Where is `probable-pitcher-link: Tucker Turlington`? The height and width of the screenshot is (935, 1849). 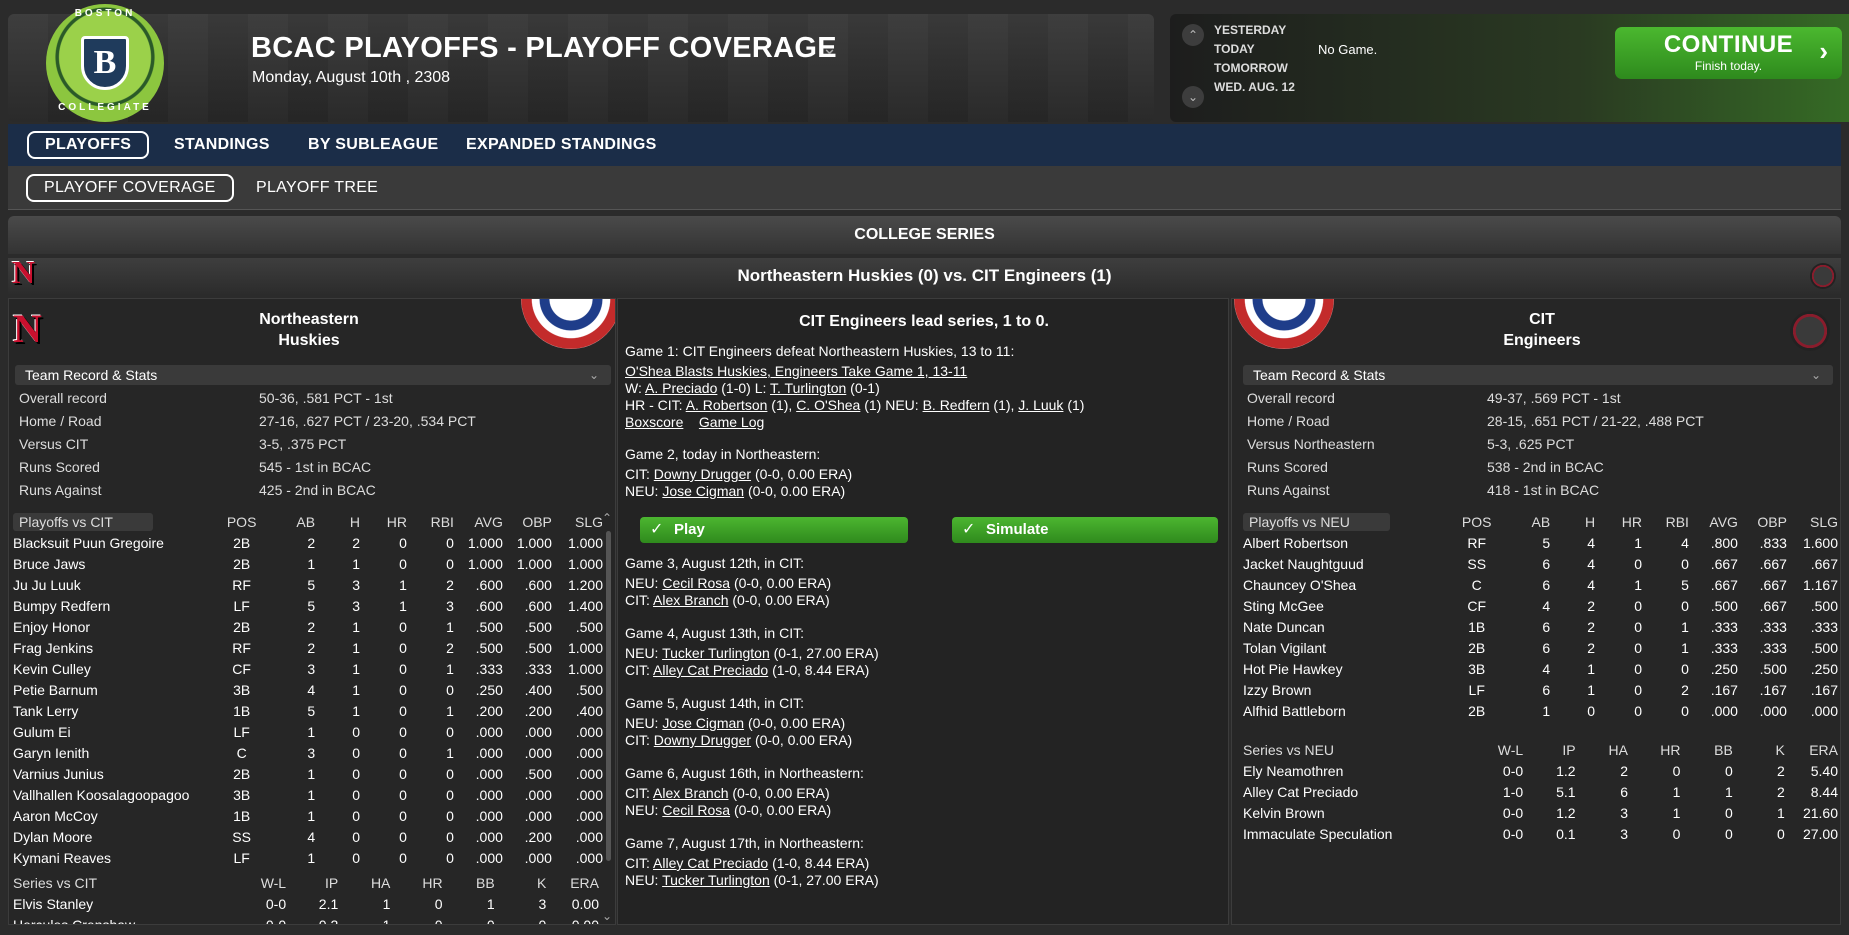
probable-pitcher-link: Tucker Turlington is located at coordinates (716, 880).